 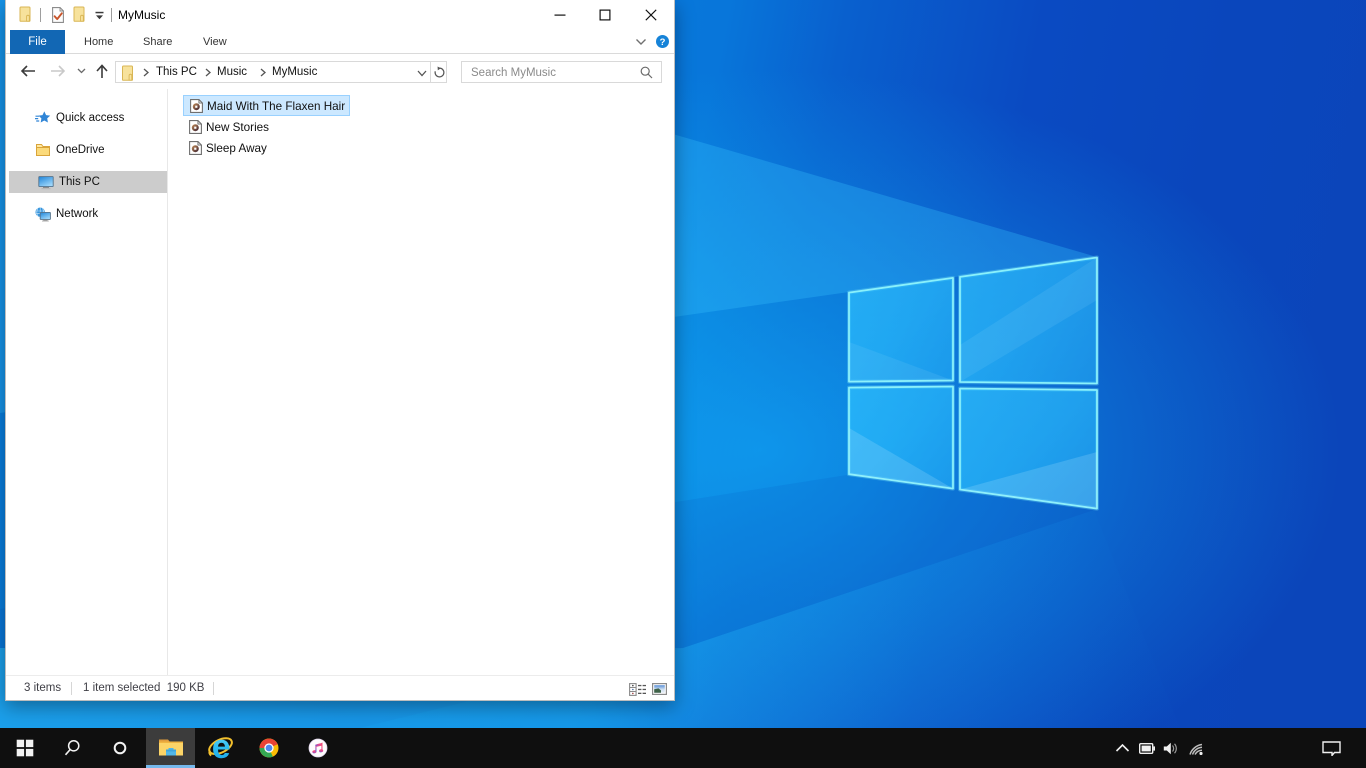 What do you see at coordinates (221, 747) in the screenshot?
I see `svg-text: e` at bounding box center [221, 747].